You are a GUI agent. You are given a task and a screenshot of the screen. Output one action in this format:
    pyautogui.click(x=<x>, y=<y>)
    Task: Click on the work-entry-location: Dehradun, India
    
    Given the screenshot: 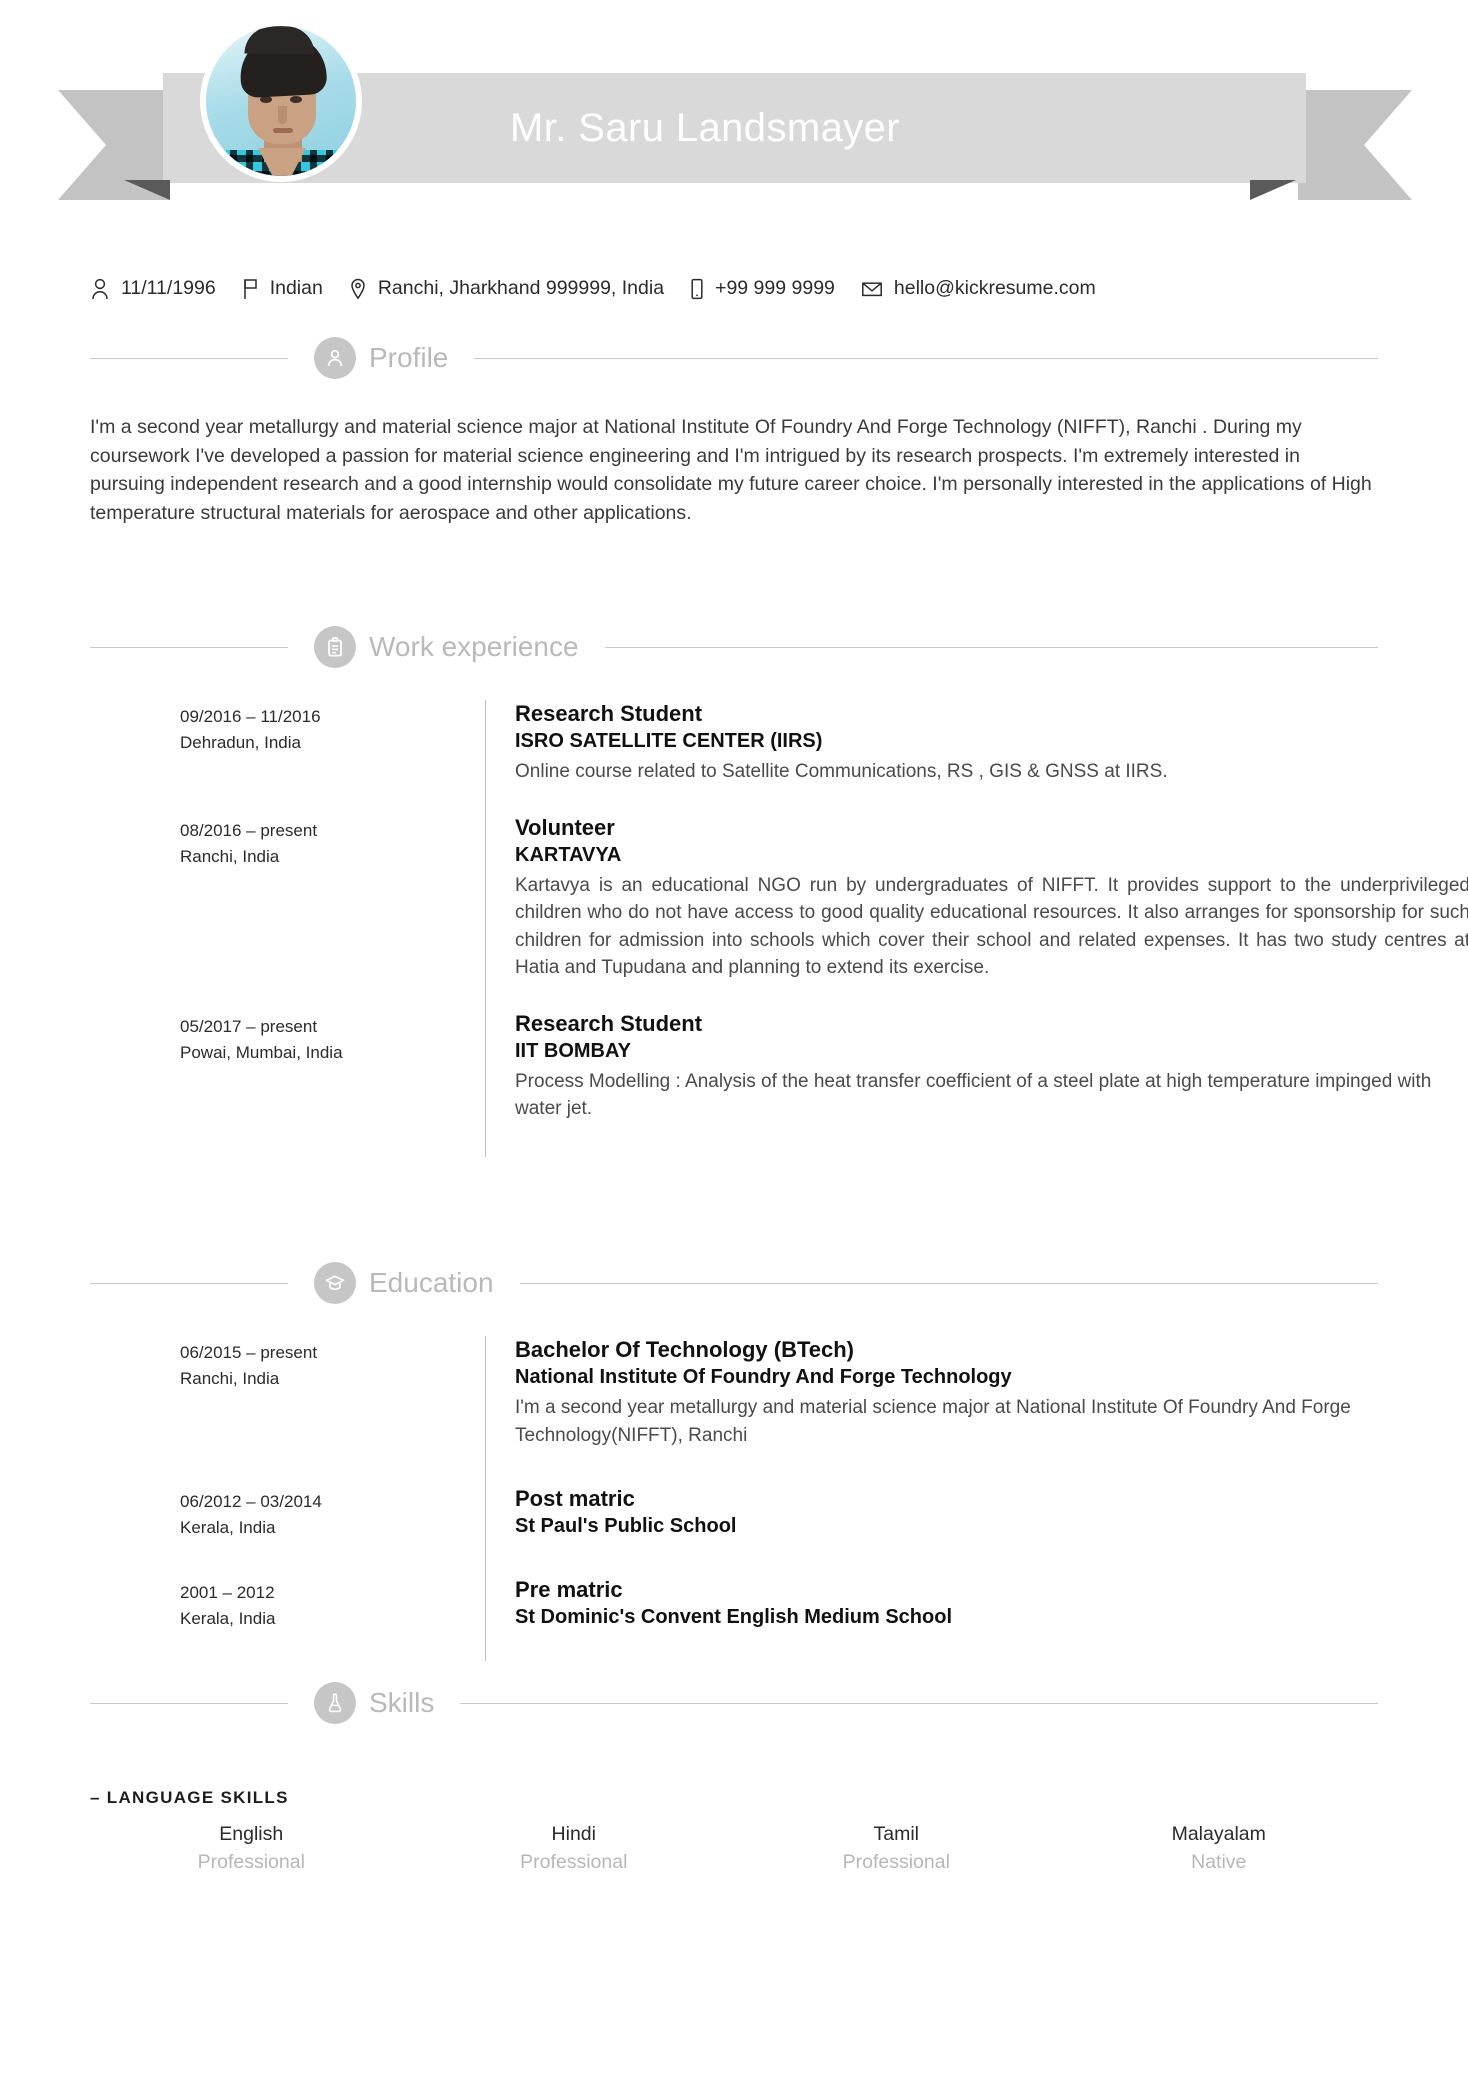 What is the action you would take?
    pyautogui.click(x=240, y=742)
    